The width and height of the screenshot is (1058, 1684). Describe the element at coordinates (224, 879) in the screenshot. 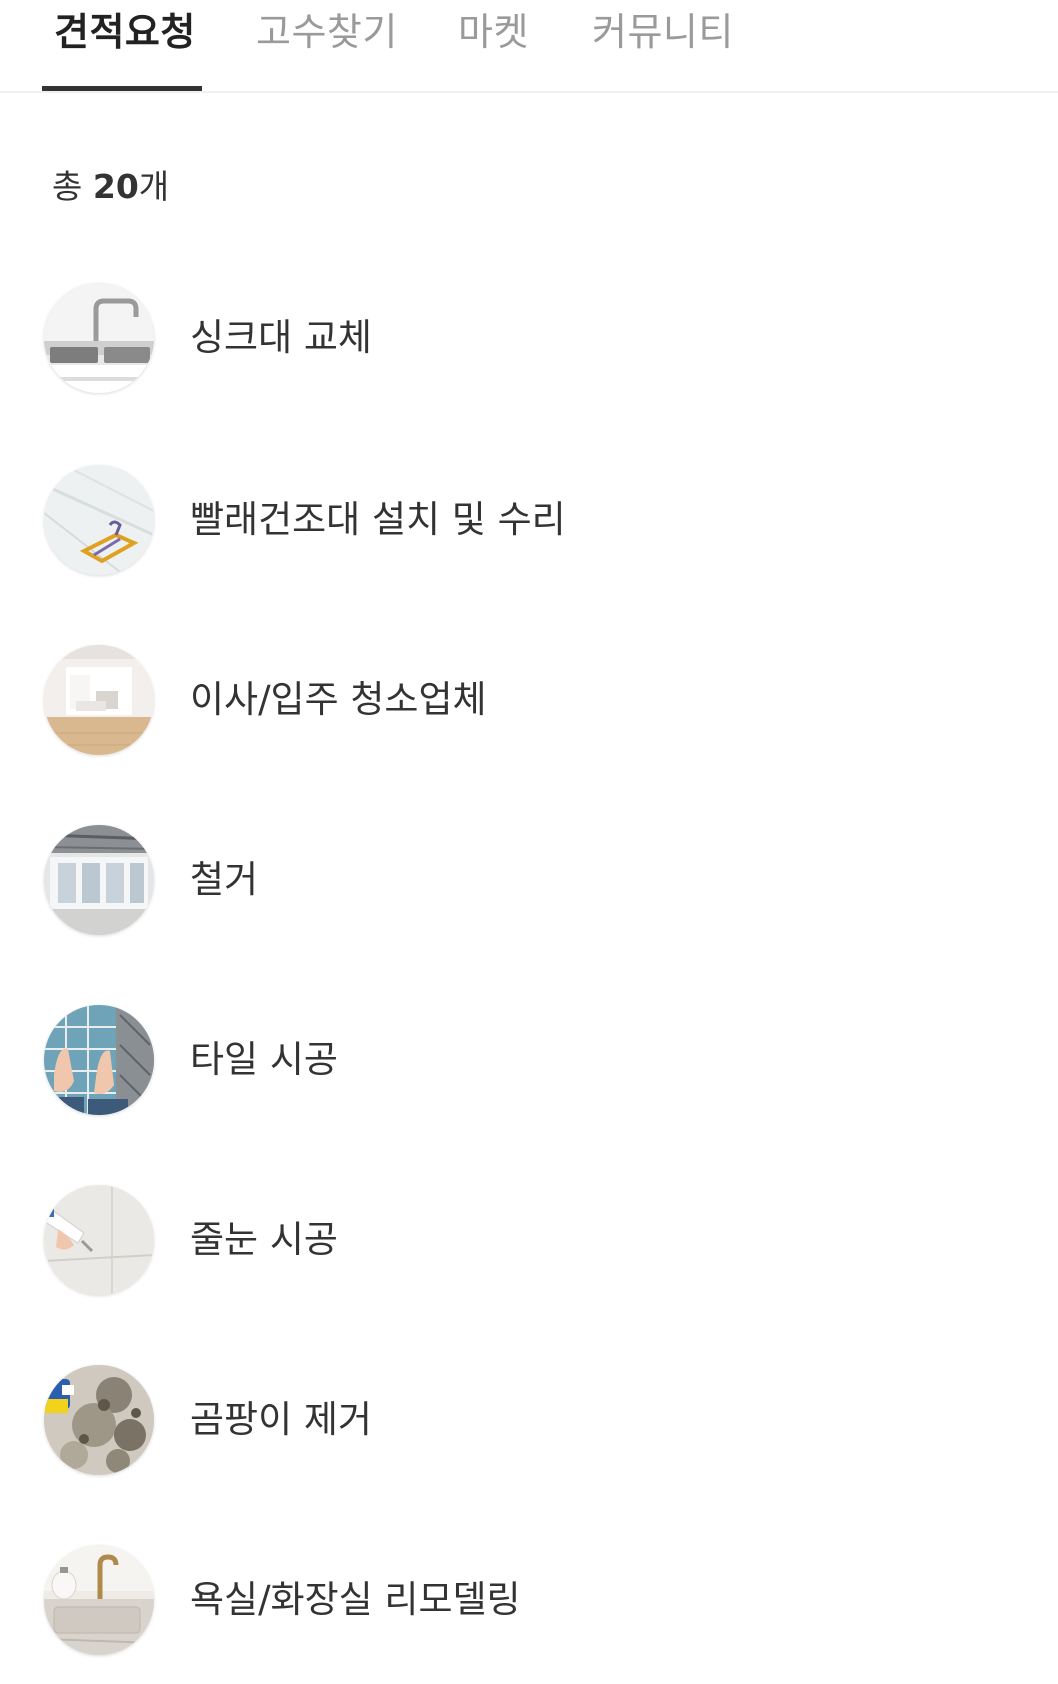

I see `service-label: 철거` at that location.